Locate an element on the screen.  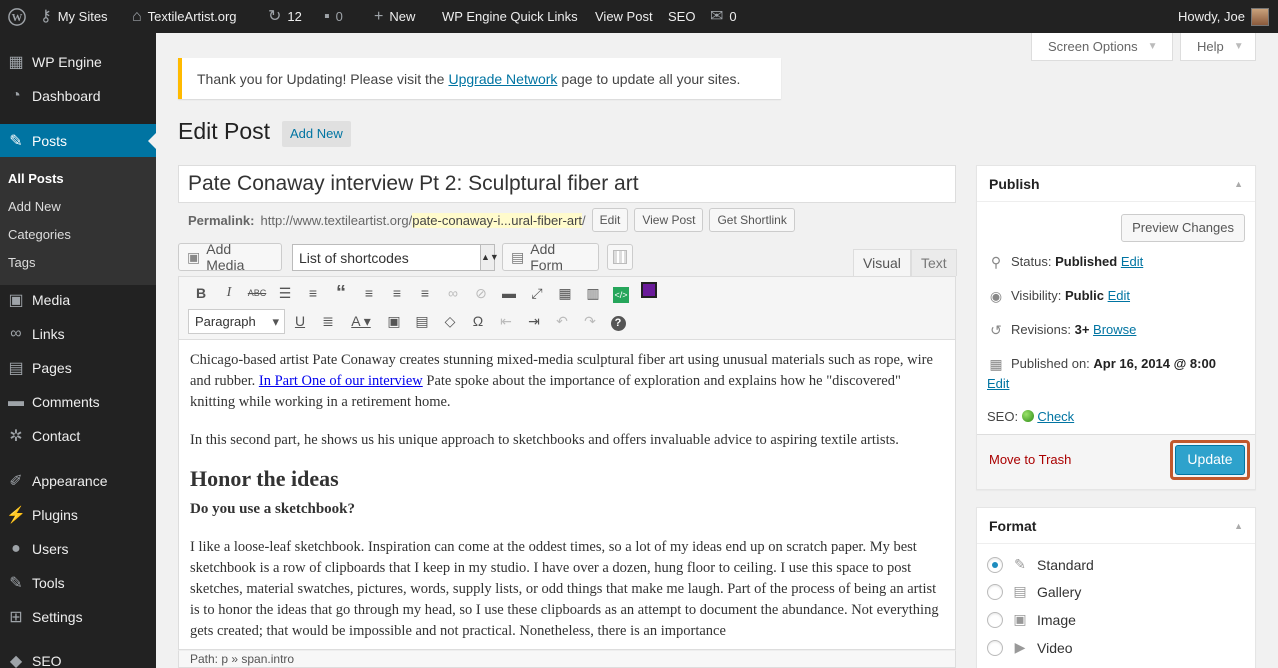
shortcodes-select: List of shortcodes ▲▼ is located at coordinates (395, 257).